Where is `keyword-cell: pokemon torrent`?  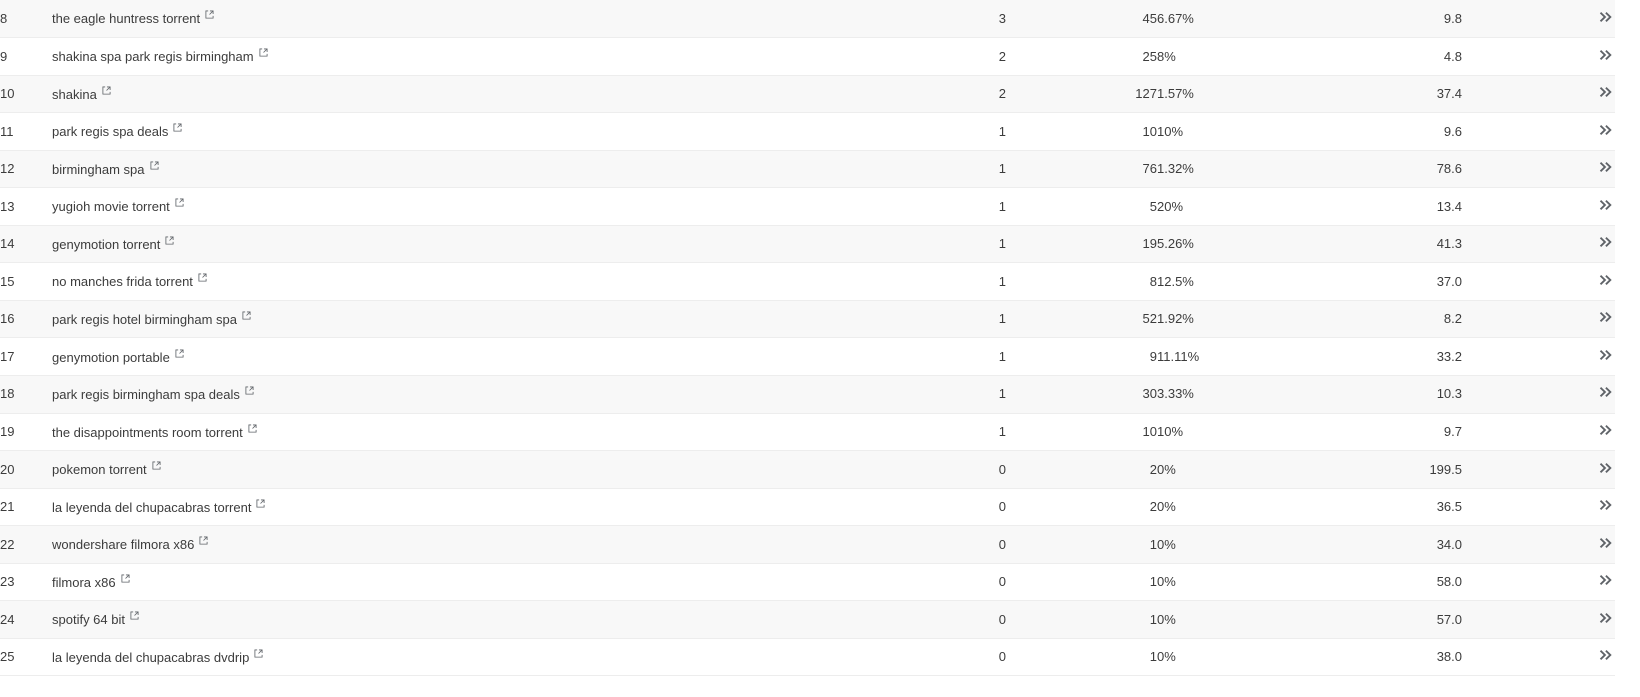 keyword-cell: pokemon torrent is located at coordinates (476, 469).